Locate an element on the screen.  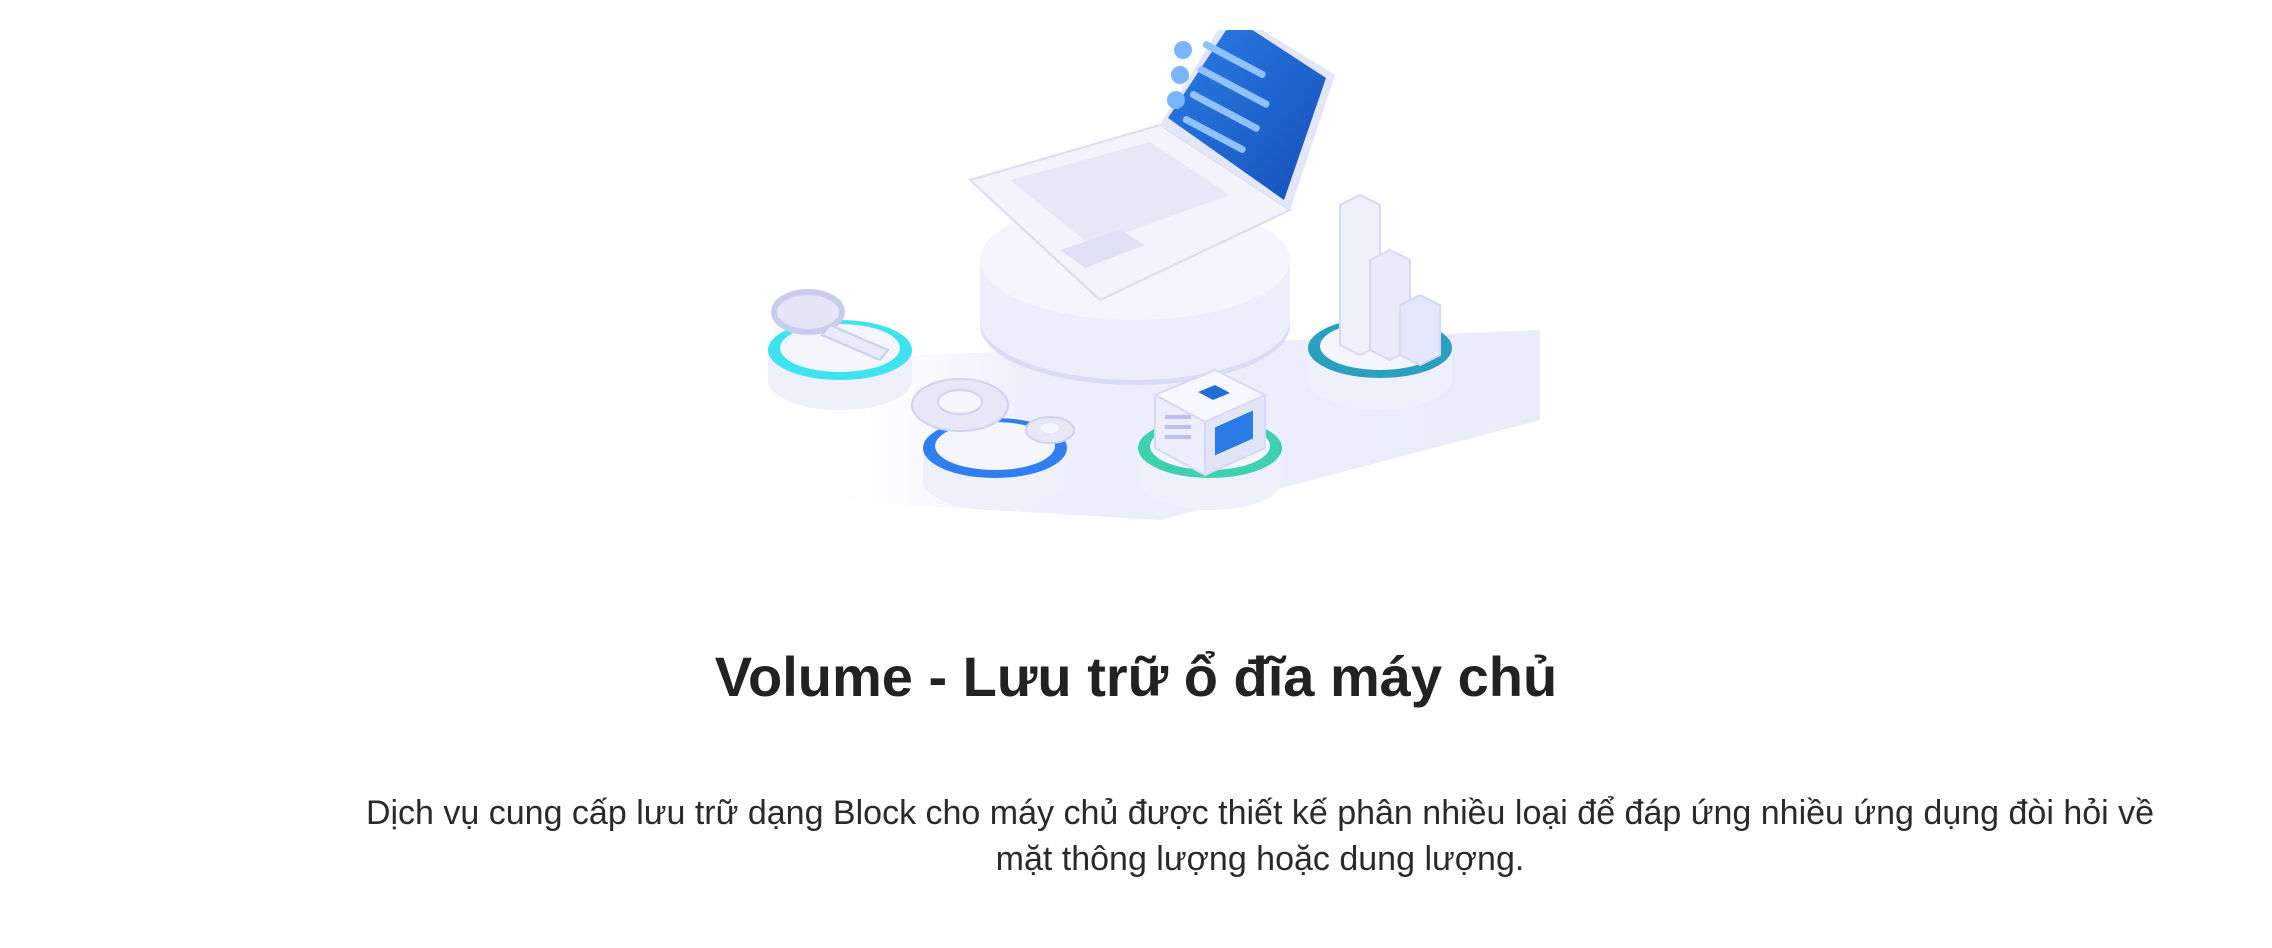
bar-chart-icon is located at coordinates (1390, 280).